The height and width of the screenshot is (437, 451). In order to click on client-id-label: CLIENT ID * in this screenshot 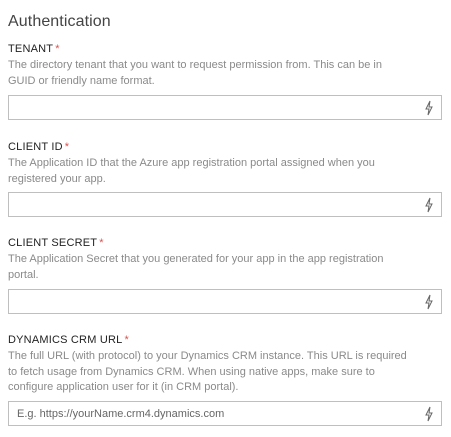, I will do `click(225, 147)`.